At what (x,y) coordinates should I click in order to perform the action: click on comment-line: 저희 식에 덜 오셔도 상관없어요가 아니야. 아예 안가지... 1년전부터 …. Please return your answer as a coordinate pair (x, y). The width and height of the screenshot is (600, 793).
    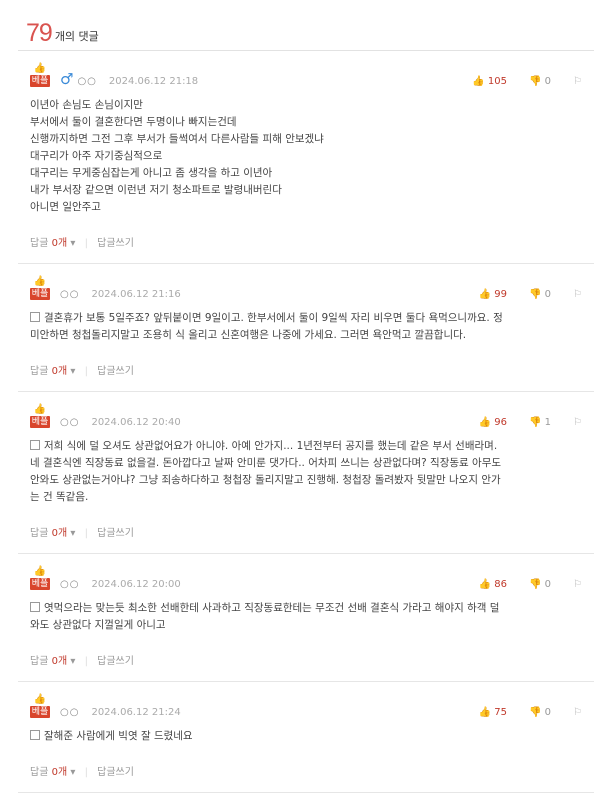
    Looking at the image, I should click on (306, 446).